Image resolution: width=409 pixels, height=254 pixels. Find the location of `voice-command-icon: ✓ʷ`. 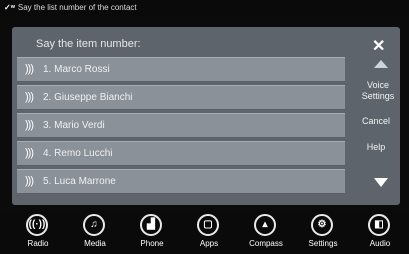

voice-command-icon: ✓ʷ is located at coordinates (9, 7).